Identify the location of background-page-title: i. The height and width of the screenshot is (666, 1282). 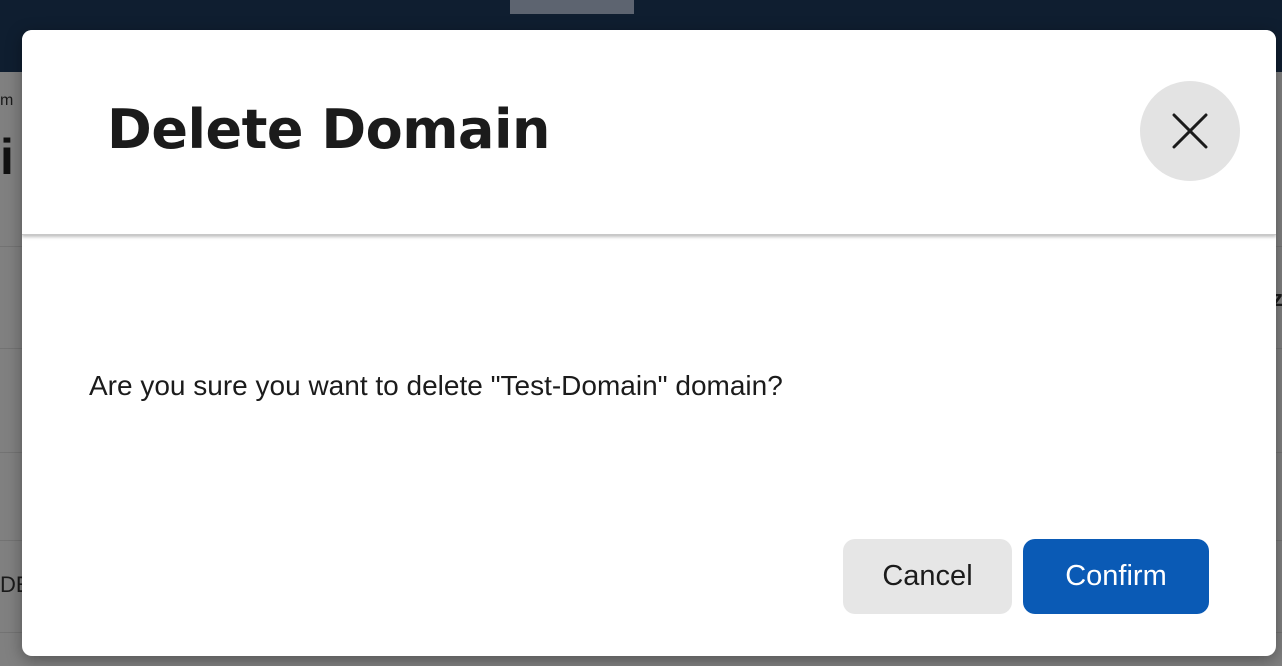
(7, 157).